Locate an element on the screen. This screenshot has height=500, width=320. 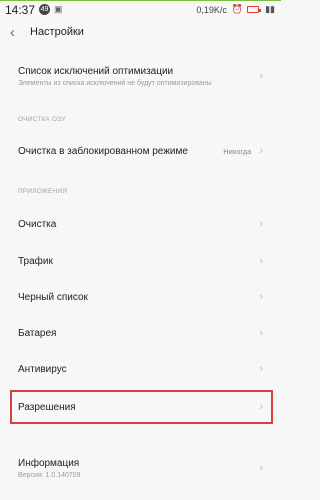
status-time: 14:37 is located at coordinates (20, 9).